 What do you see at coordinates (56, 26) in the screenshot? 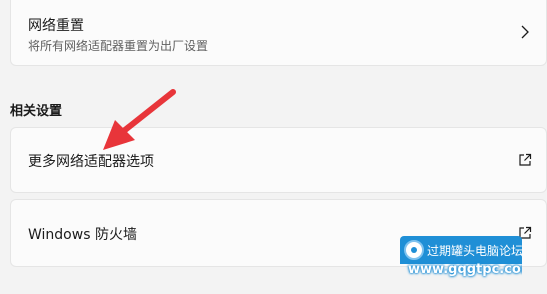
I see `network-reset-title: 网络重置` at bounding box center [56, 26].